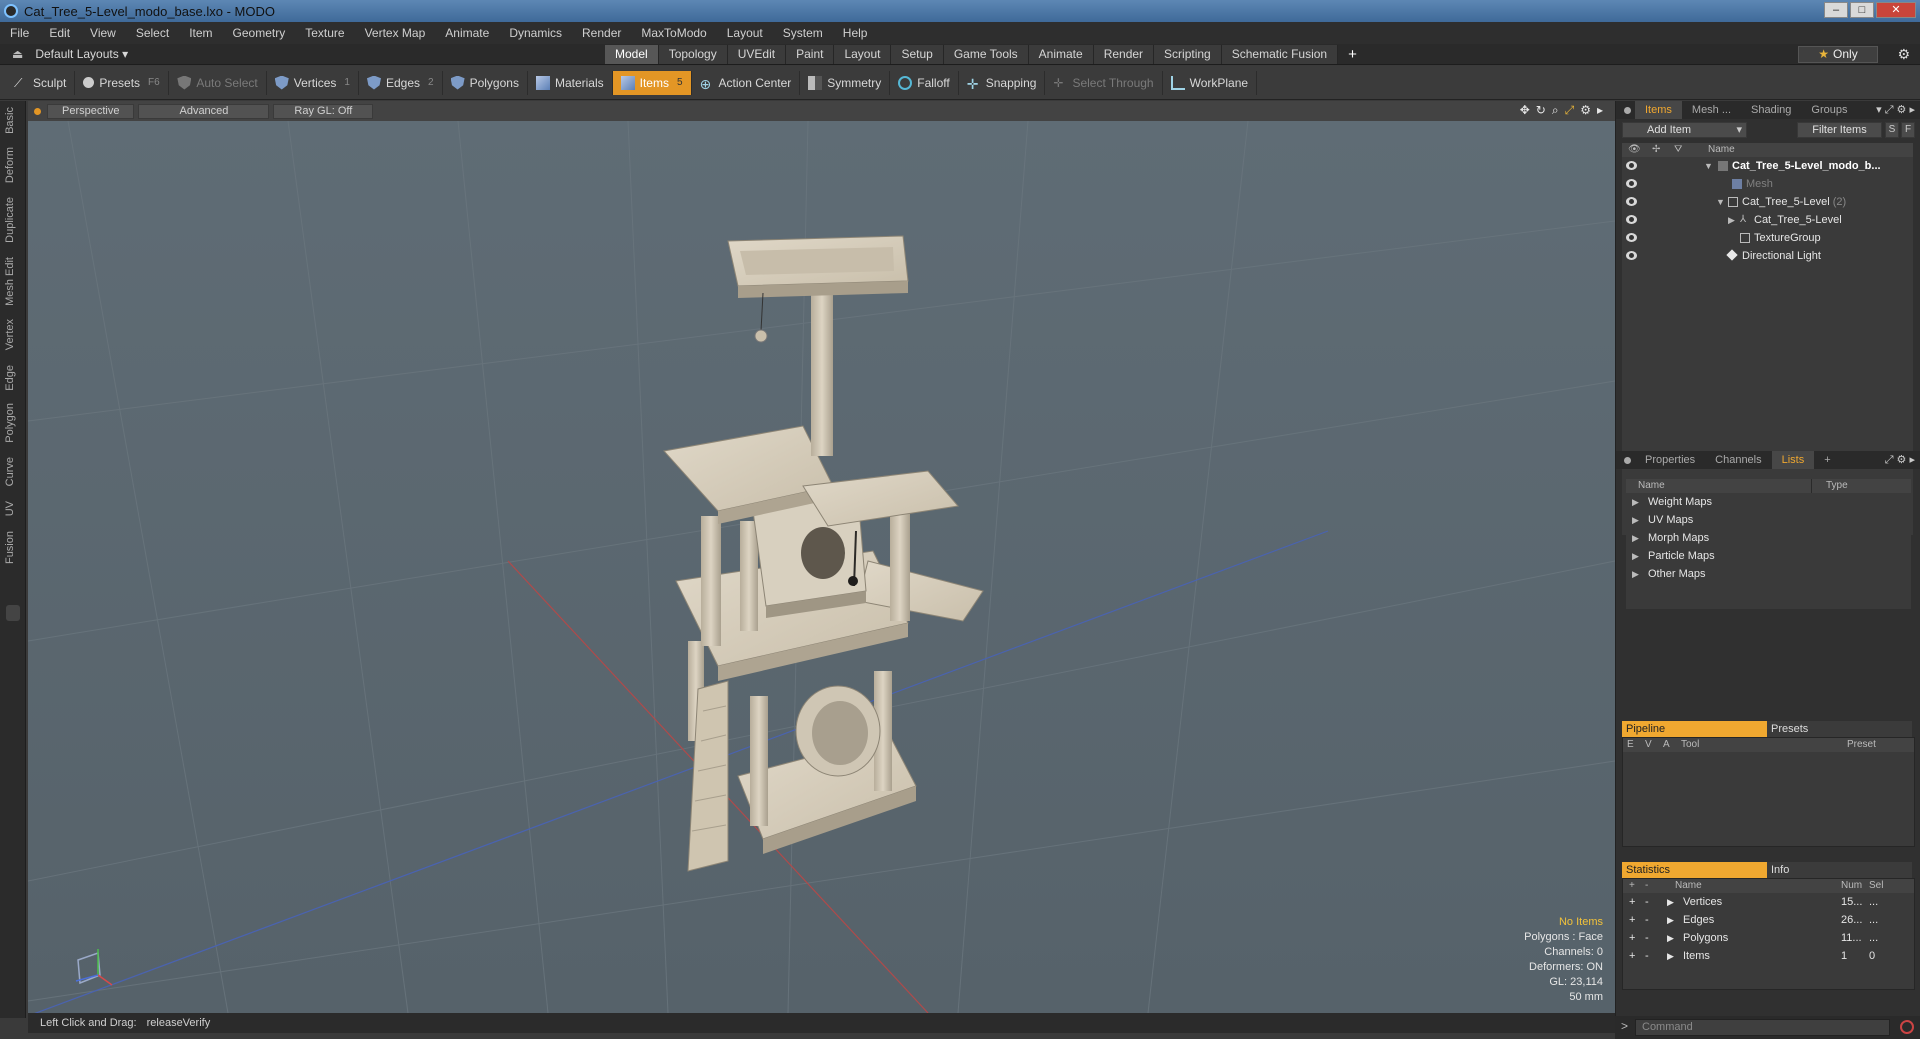 The width and height of the screenshot is (1920, 1039). What do you see at coordinates (1570, 110) in the screenshot?
I see `maximize-view-icon: ⤢` at bounding box center [1570, 110].